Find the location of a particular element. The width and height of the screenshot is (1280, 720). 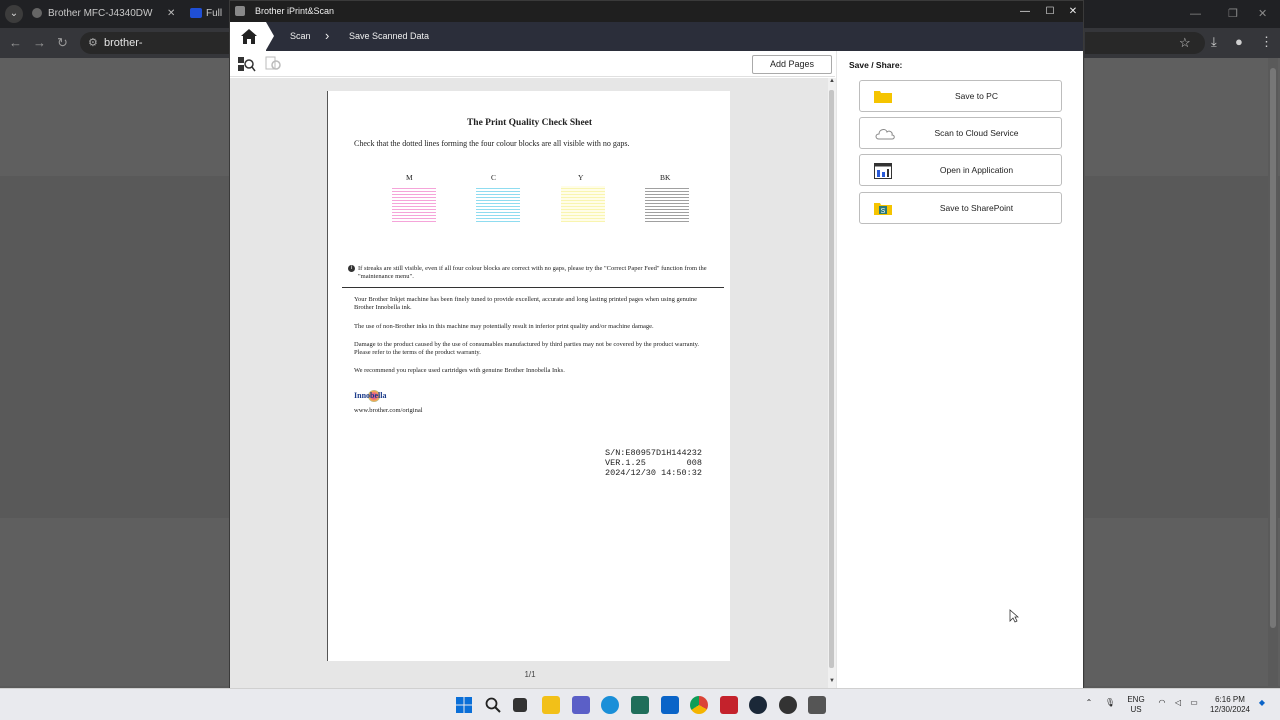

notification-bell-icon: ◆ is located at coordinates (1262, 709).